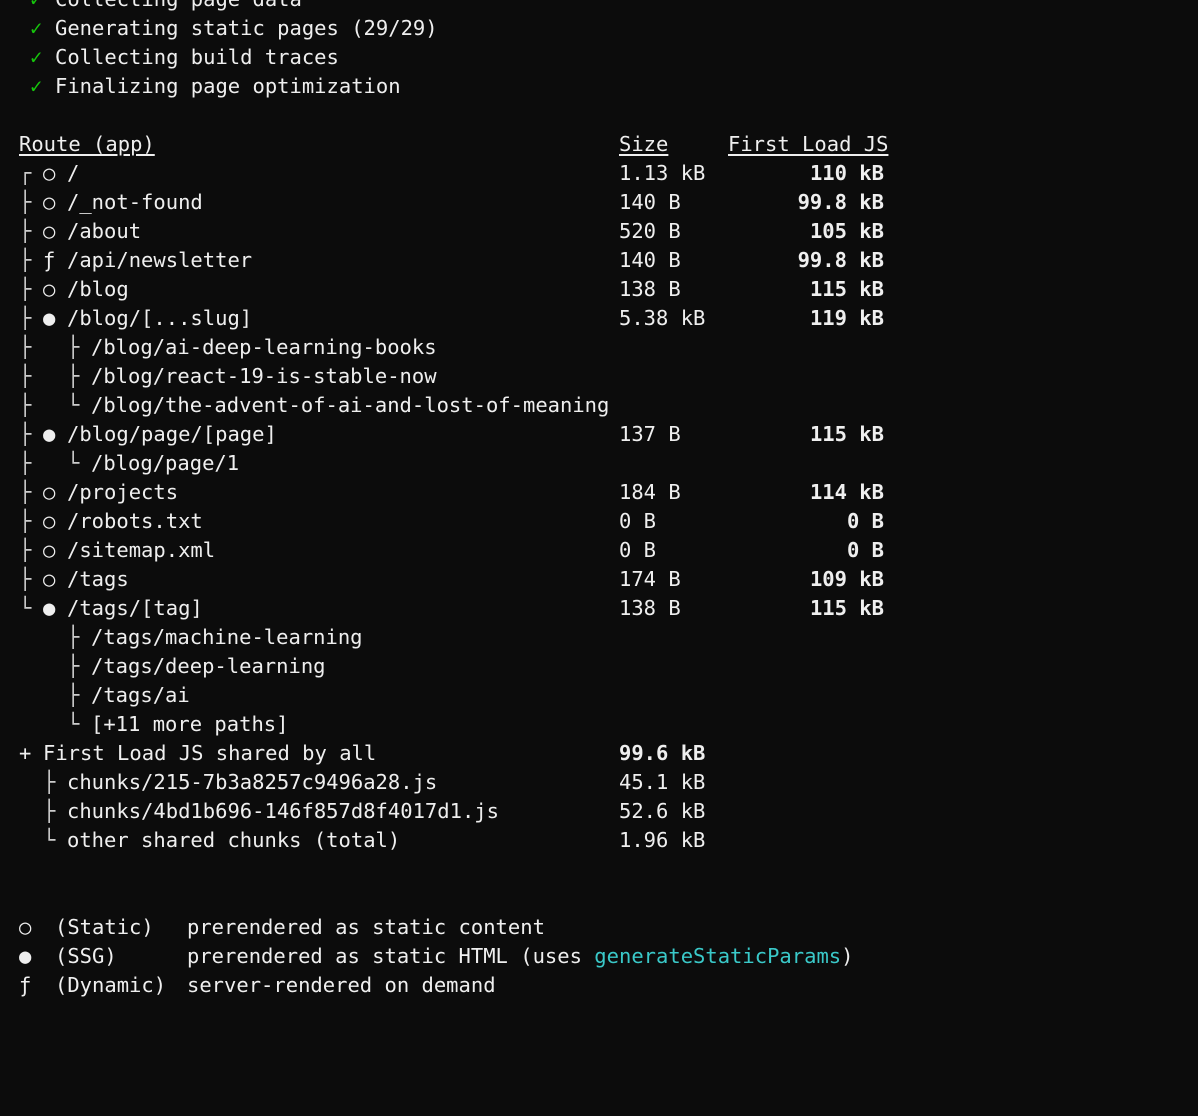 This screenshot has height=1116, width=1198. What do you see at coordinates (650, 260) in the screenshot?
I see `route-size: 140 B` at bounding box center [650, 260].